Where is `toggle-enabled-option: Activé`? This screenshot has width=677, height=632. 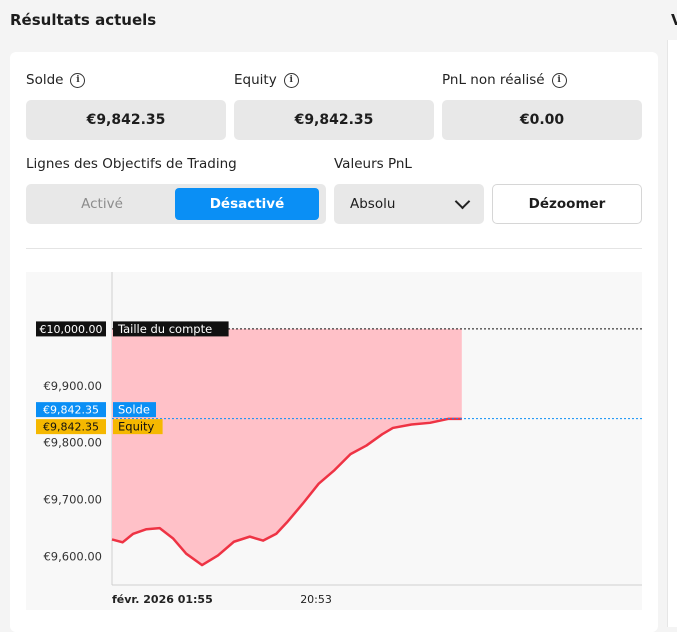
toggle-enabled-option: Activé is located at coordinates (102, 204).